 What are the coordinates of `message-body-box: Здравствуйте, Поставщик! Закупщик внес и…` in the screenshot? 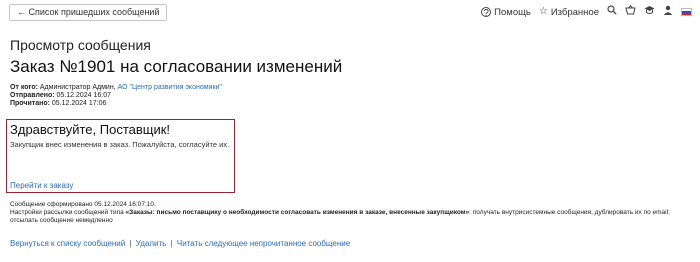 It's located at (120, 156).